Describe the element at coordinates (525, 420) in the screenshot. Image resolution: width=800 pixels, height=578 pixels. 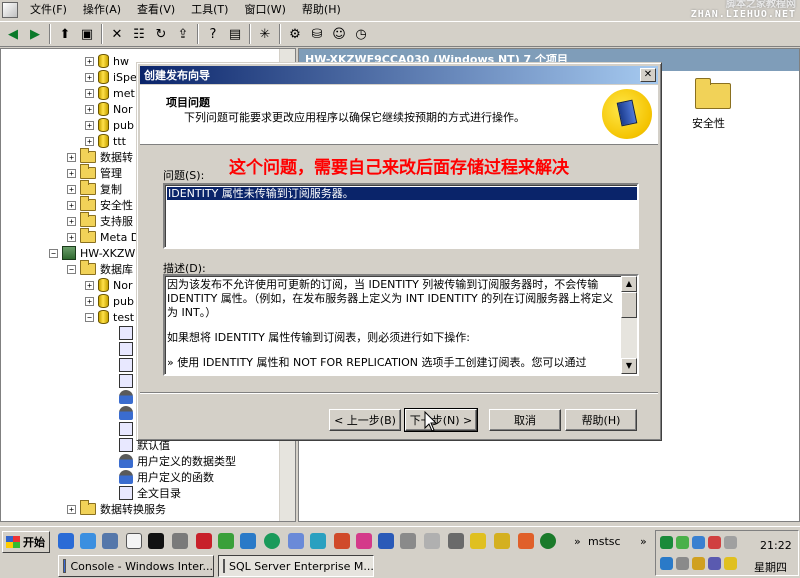
I see `cancel-button: 取消` at that location.